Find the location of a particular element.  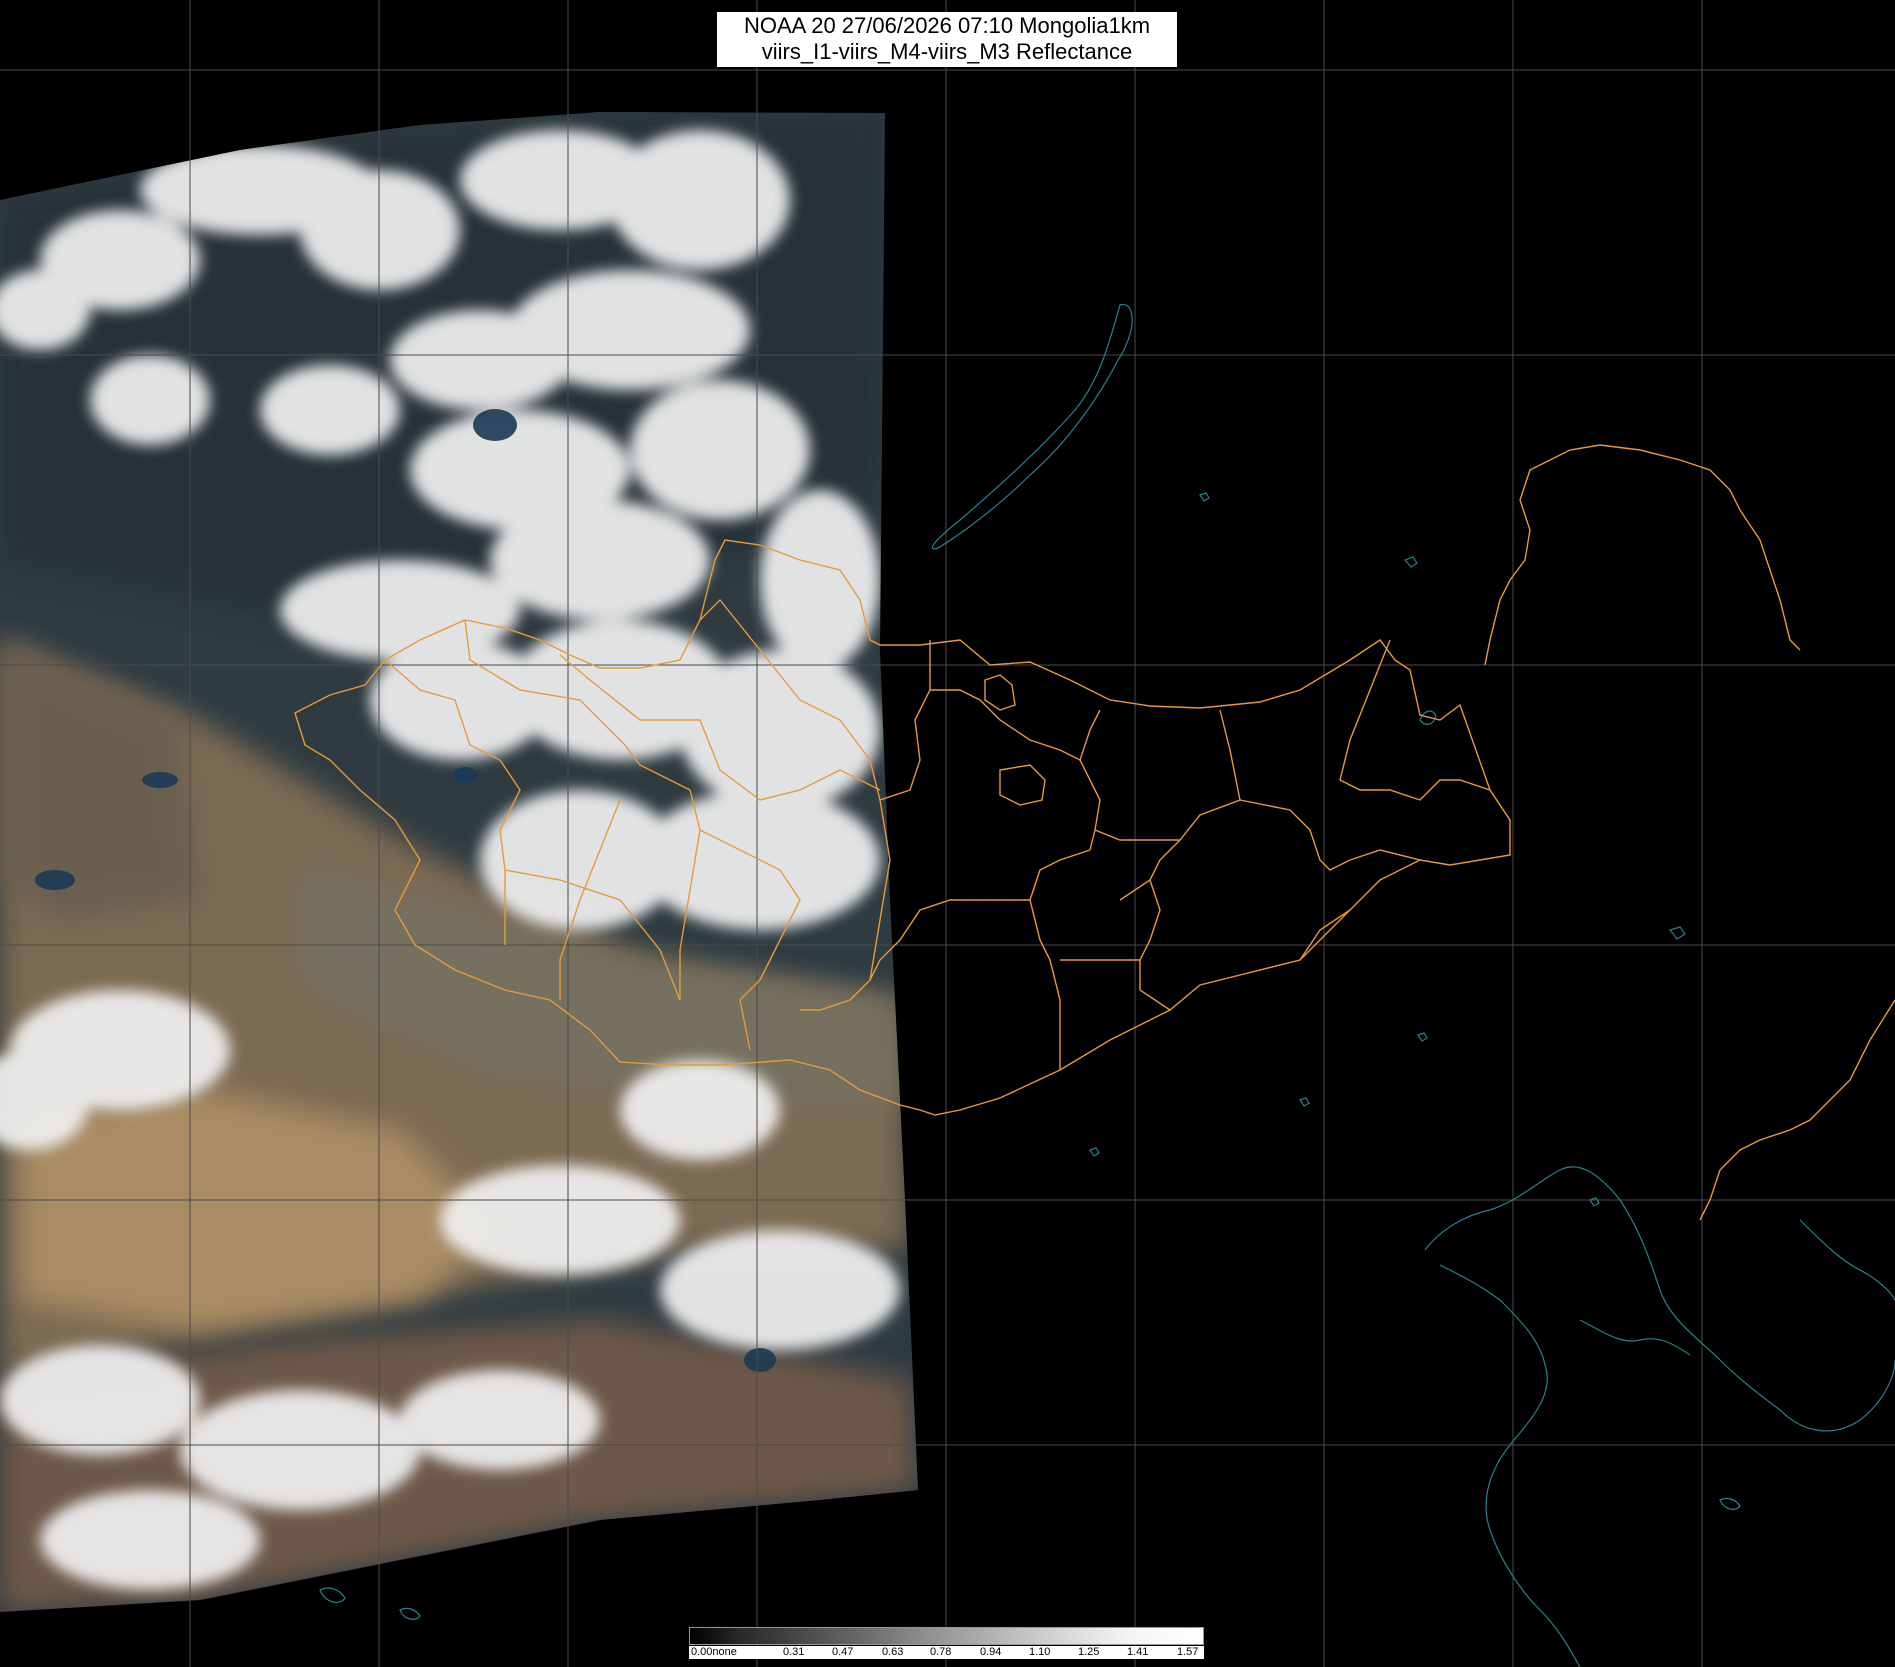

colorbar-tick: 0.47 is located at coordinates (843, 1652).